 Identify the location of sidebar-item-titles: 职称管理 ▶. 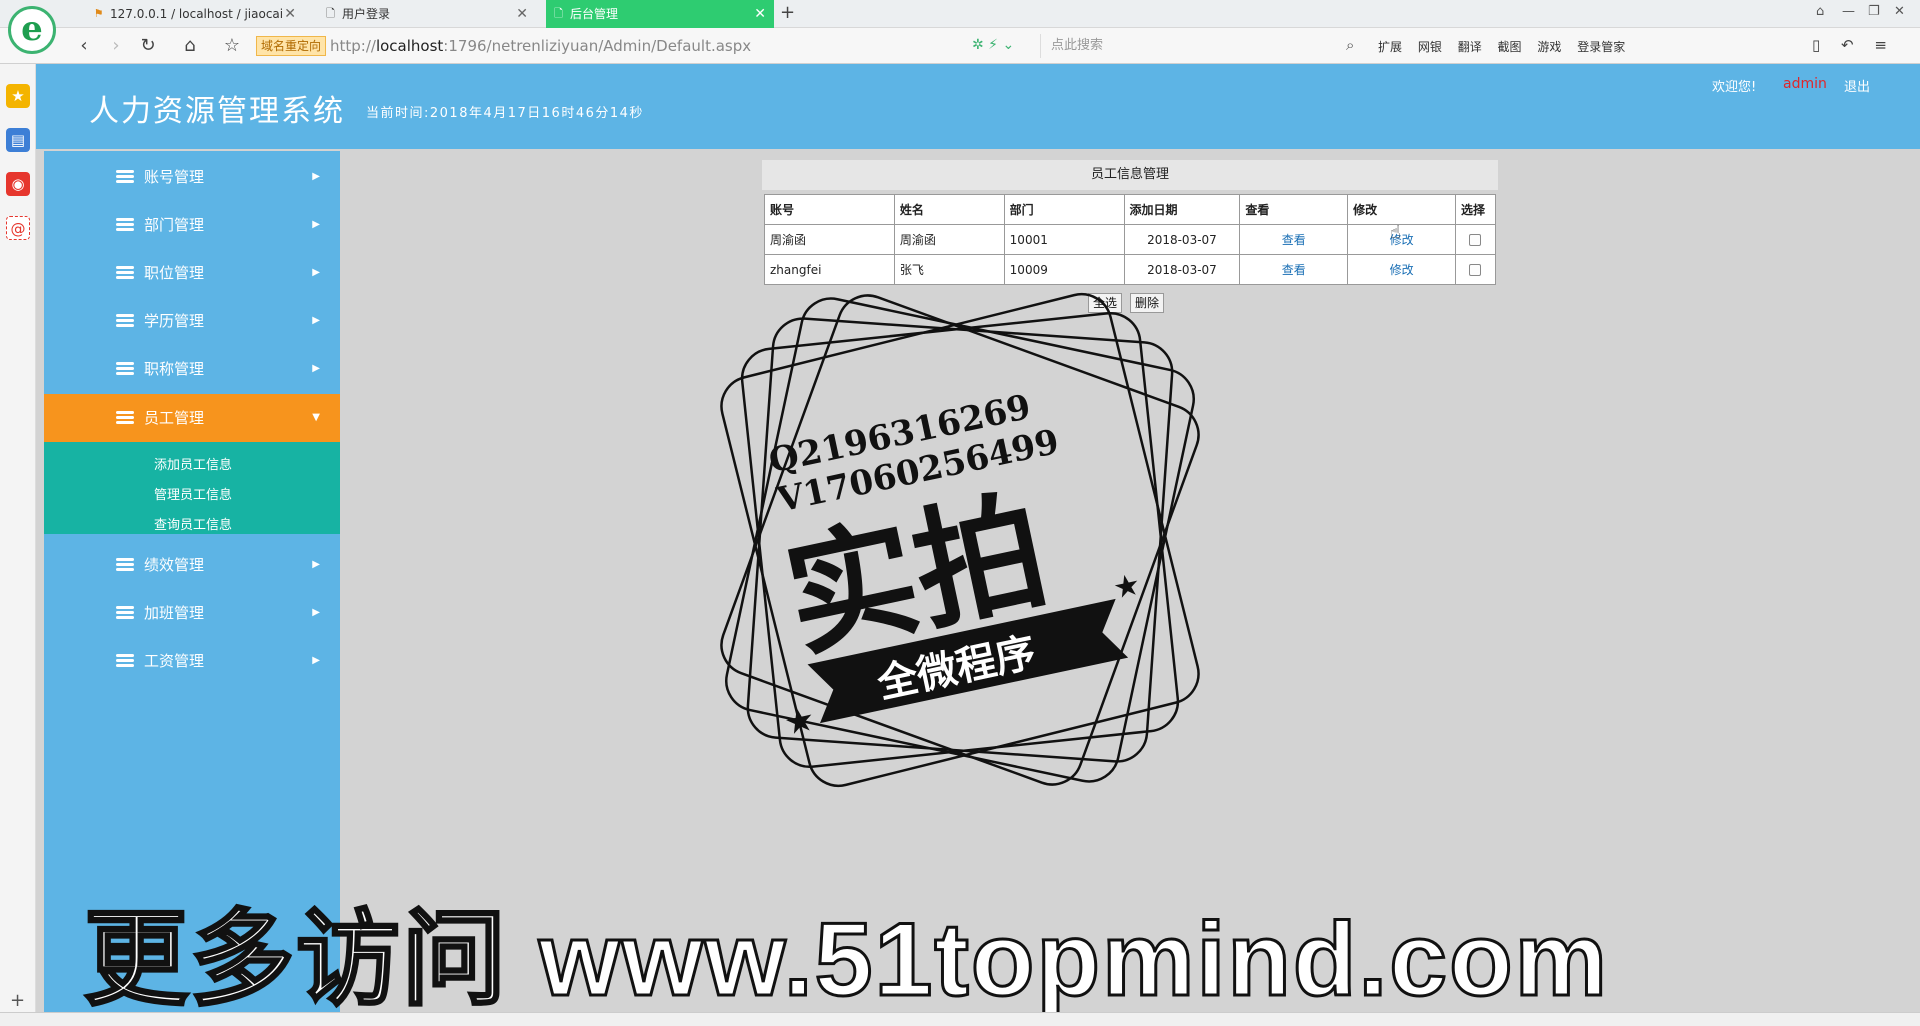
(192, 369).